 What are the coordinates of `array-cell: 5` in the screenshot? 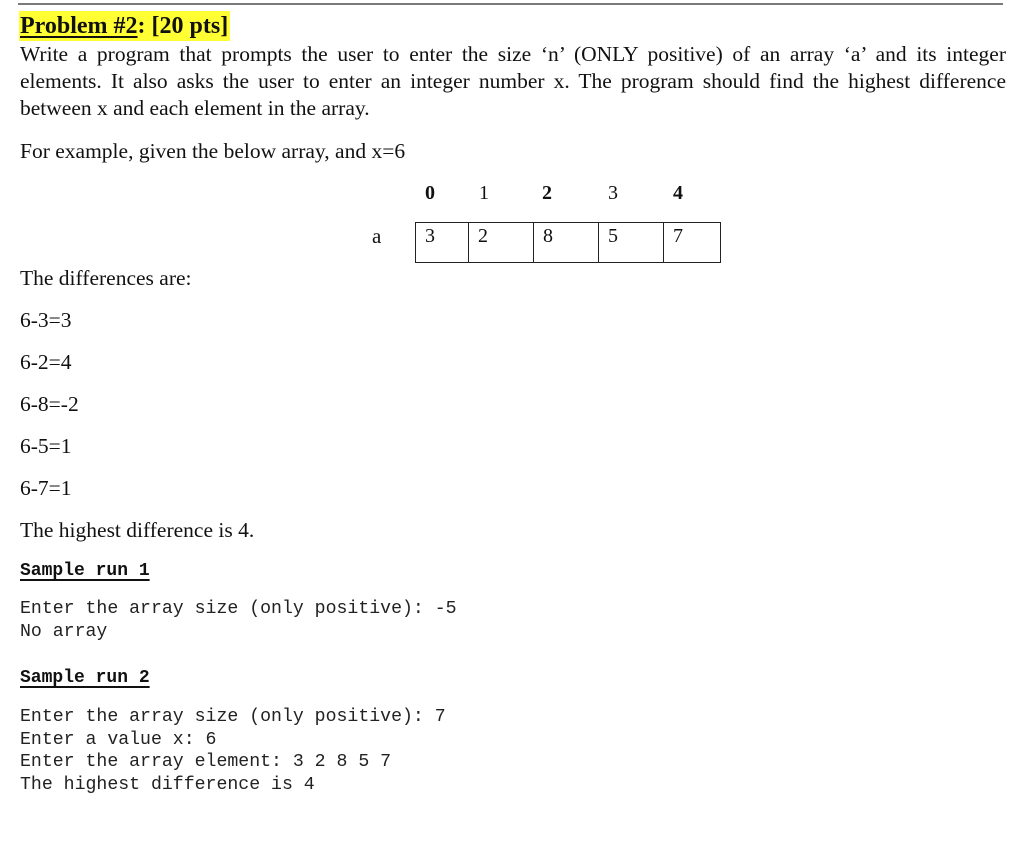 It's located at (630, 242).